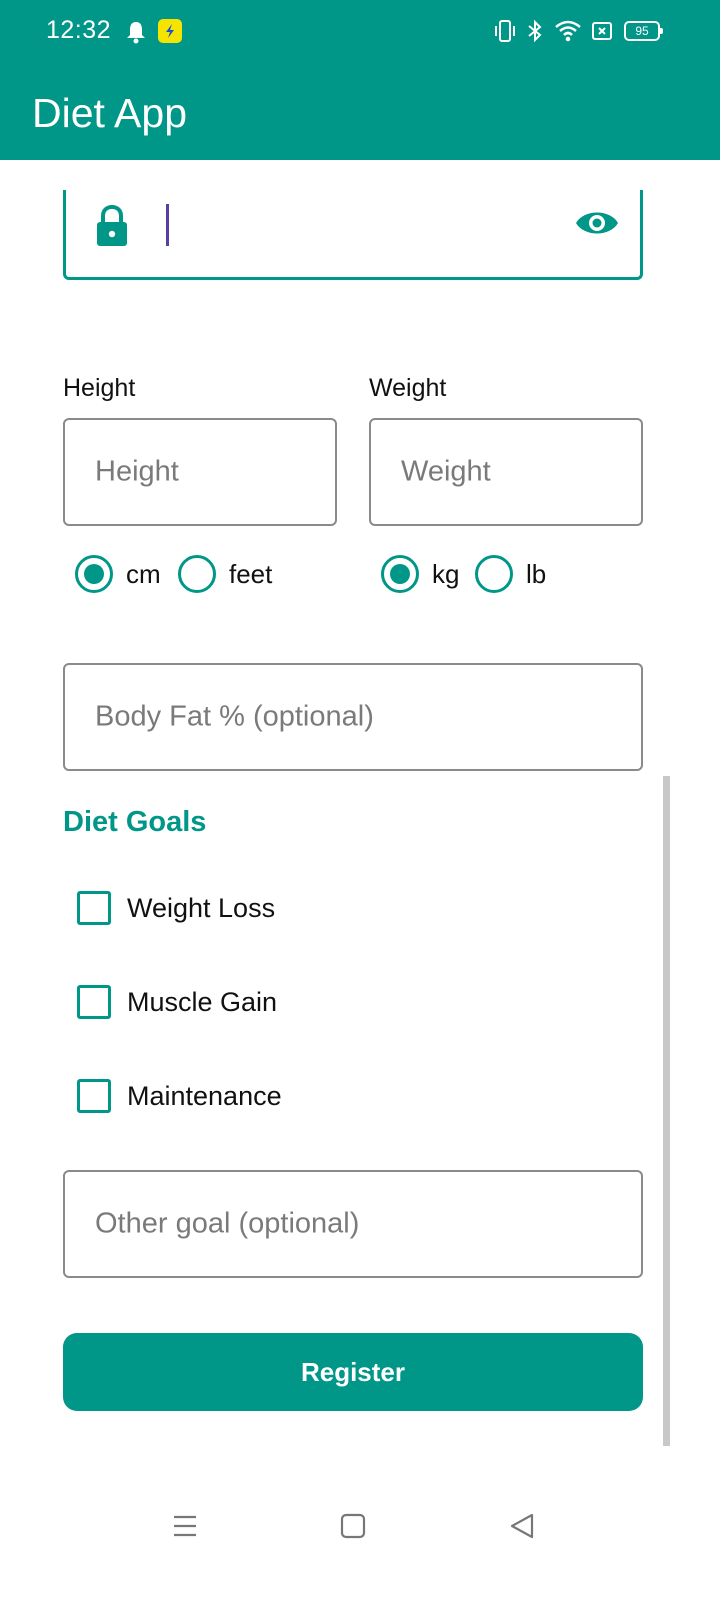 Image resolution: width=720 pixels, height=1600 pixels. Describe the element at coordinates (225, 574) in the screenshot. I see `radio-feet: feet` at that location.